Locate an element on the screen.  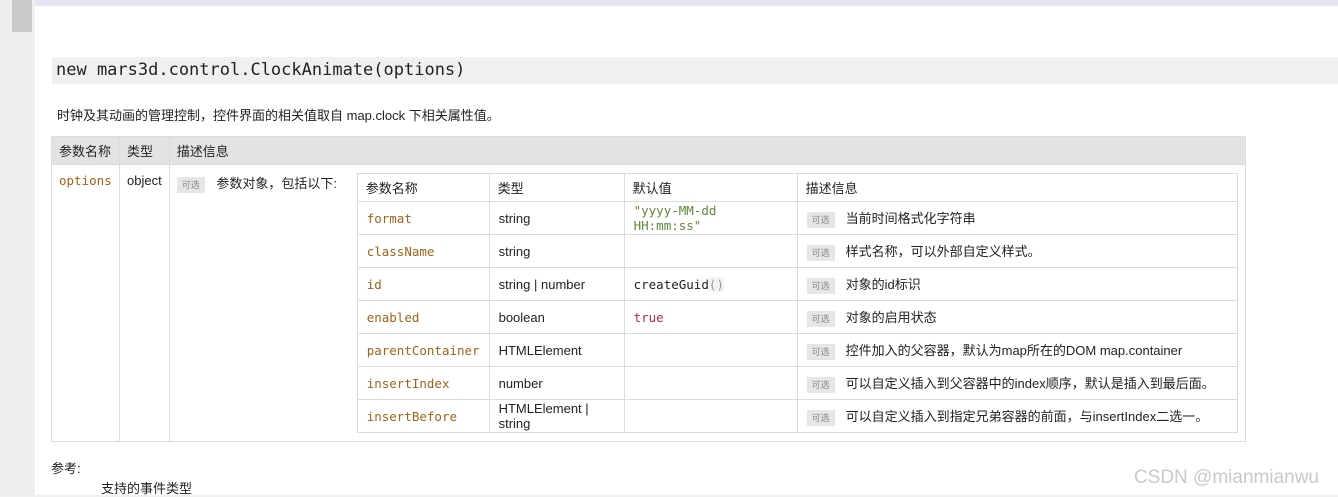
header-type: 类型 is located at coordinates (144, 150).